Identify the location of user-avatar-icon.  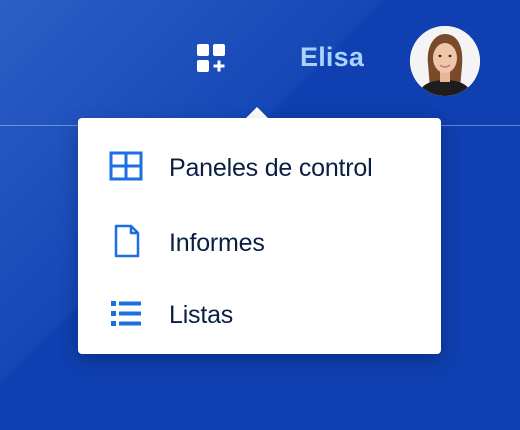
(445, 61).